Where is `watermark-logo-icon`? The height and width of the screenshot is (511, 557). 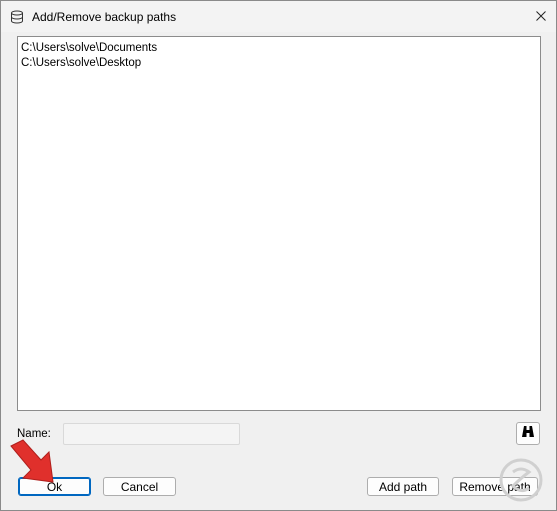 watermark-logo-icon is located at coordinates (521, 480).